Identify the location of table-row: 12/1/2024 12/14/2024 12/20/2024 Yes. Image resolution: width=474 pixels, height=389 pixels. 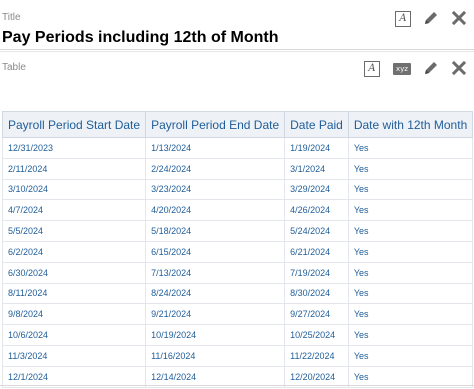
(237, 376).